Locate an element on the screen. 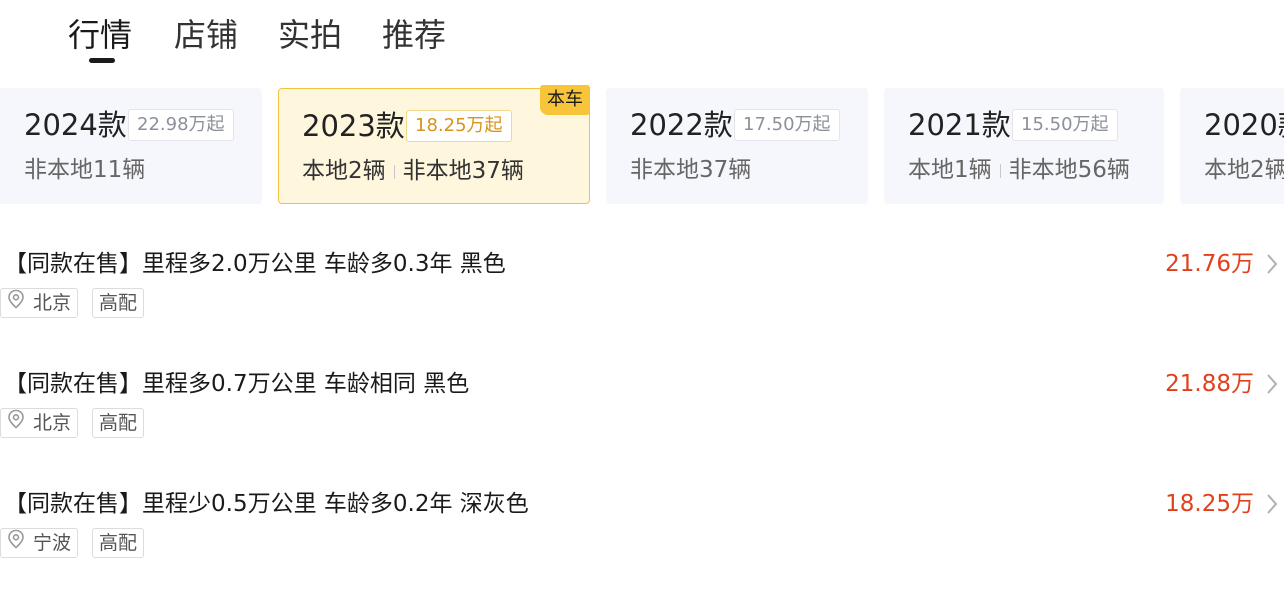 The image size is (1284, 608). stock-local: 本地1辆 is located at coordinates (950, 170).